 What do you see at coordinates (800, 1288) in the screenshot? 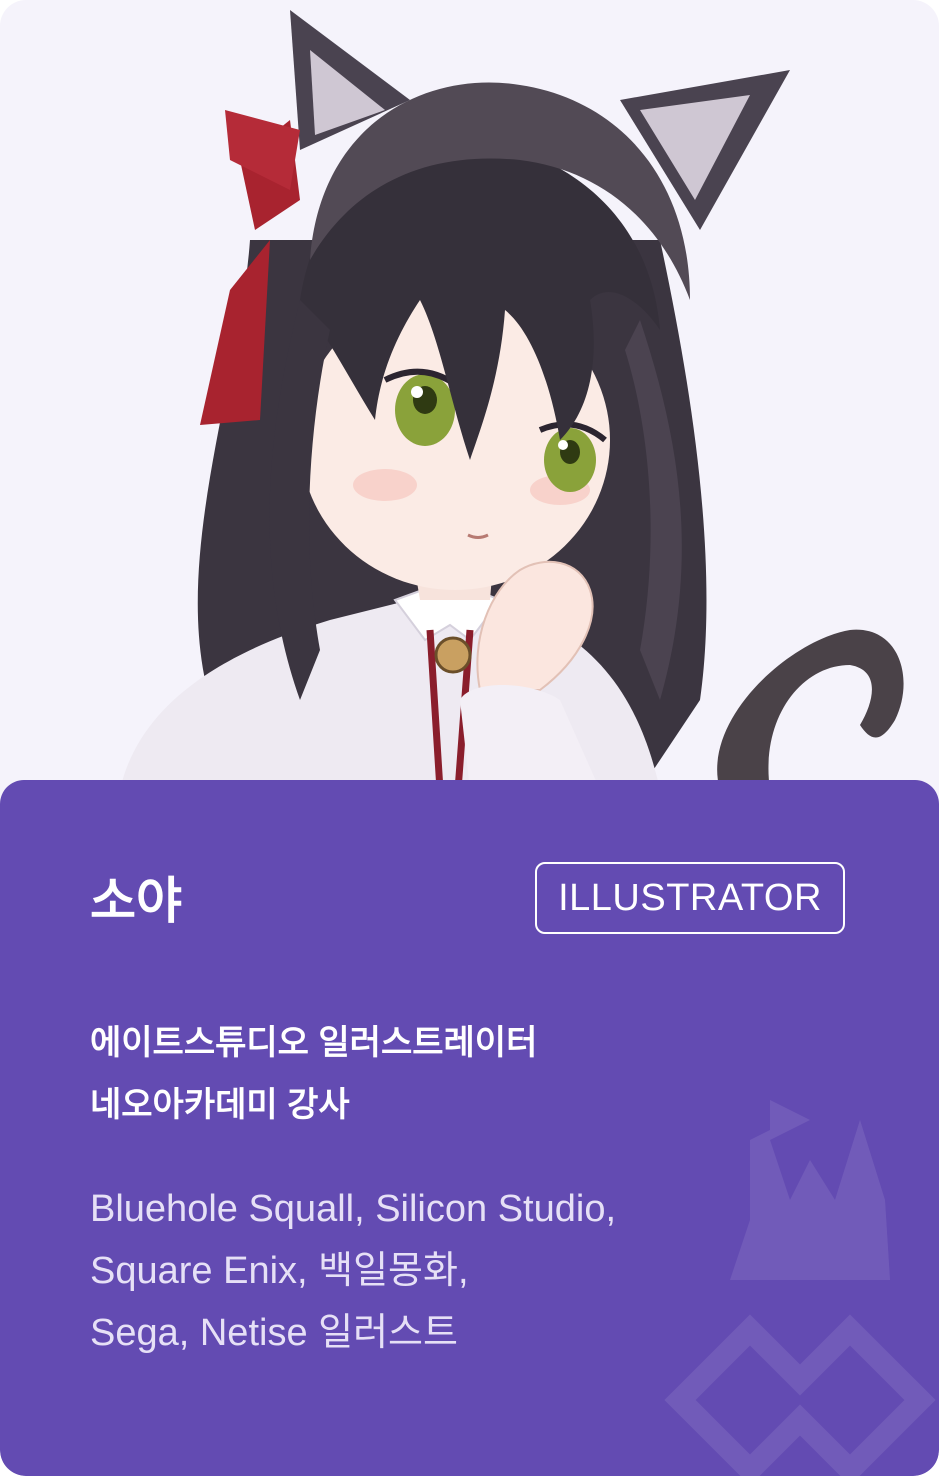
I see `castle-emblem-icon` at bounding box center [800, 1288].